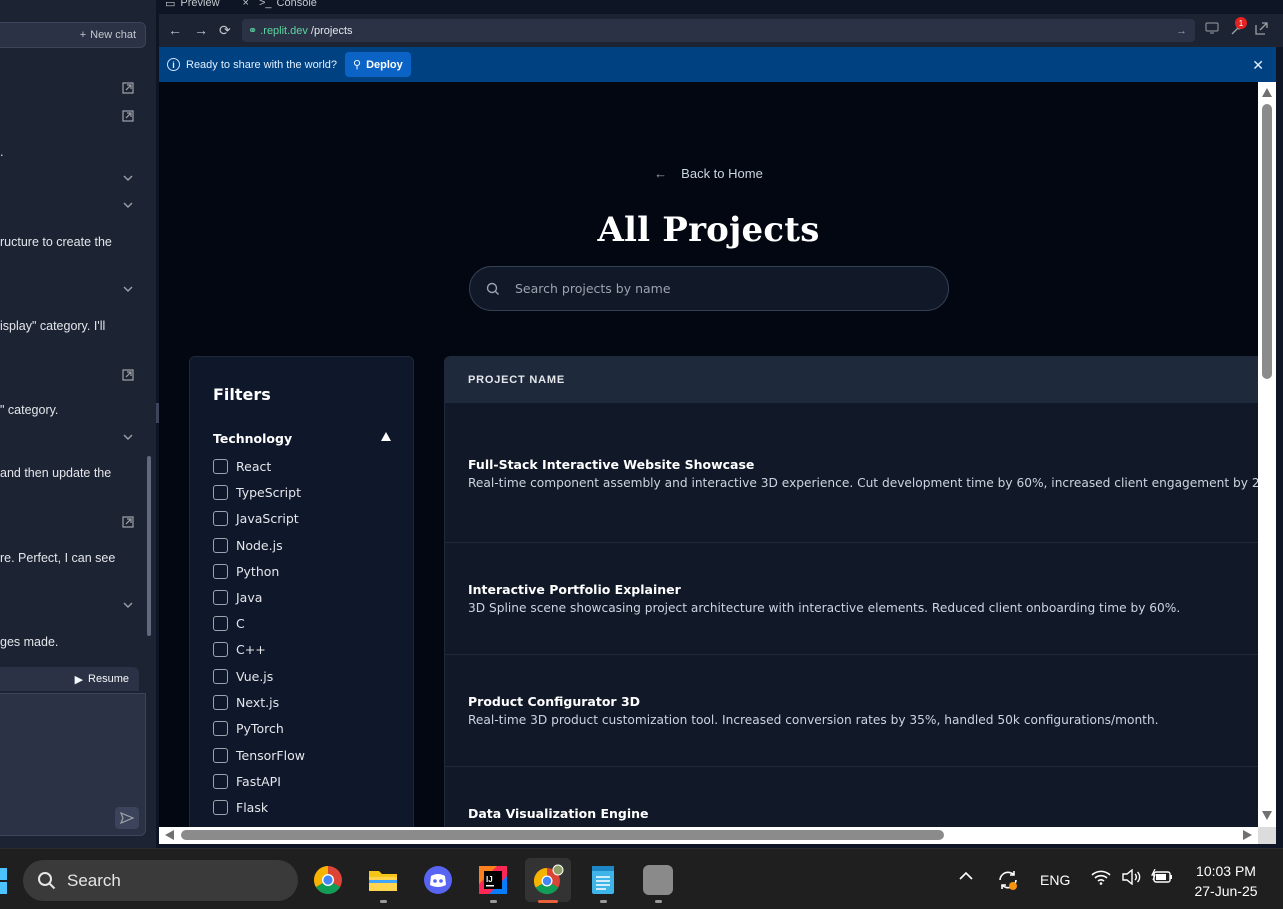 This screenshot has width=1283, height=909. I want to click on battery-charging-icon, so click(1162, 878).